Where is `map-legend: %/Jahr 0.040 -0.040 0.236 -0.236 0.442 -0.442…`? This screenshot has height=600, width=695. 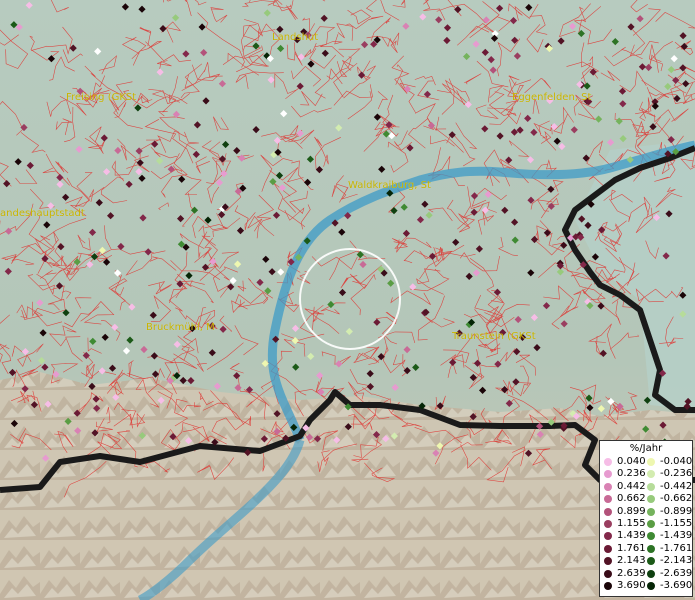
map-legend: %/Jahr 0.040 -0.040 0.236 -0.236 0.442 -0.442… is located at coordinates (646, 518).